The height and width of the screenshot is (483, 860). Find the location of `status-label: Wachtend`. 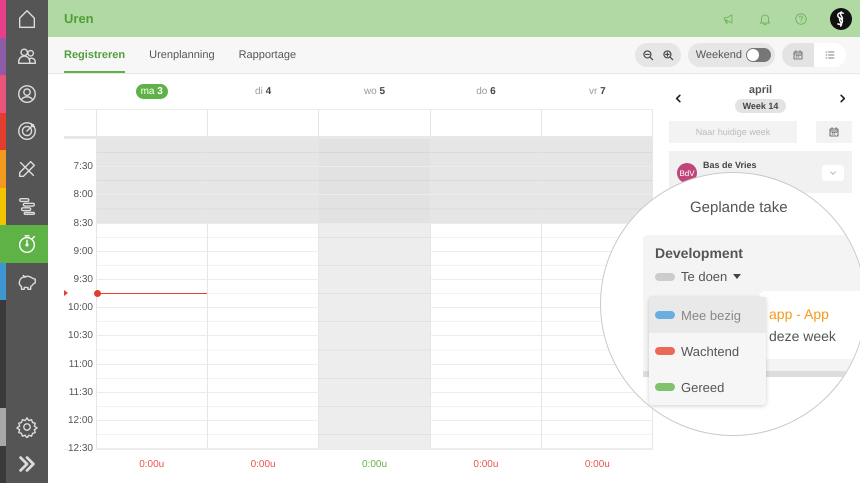

status-label: Wachtend is located at coordinates (710, 351).